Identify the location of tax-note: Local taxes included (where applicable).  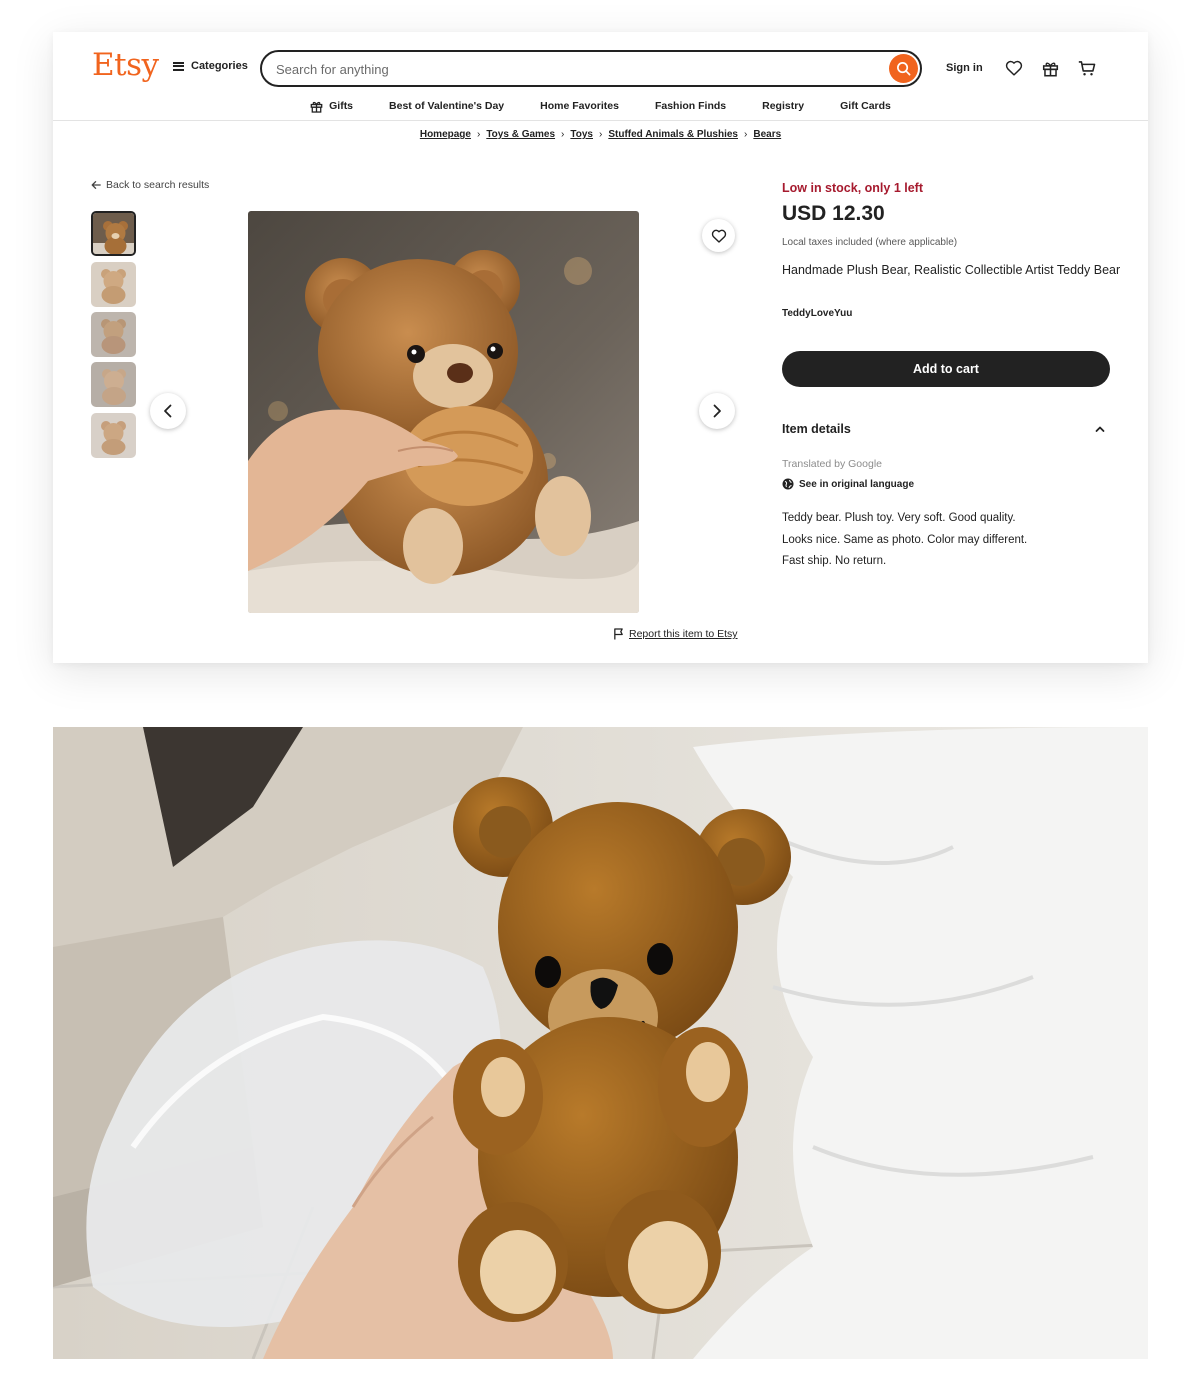
(870, 242).